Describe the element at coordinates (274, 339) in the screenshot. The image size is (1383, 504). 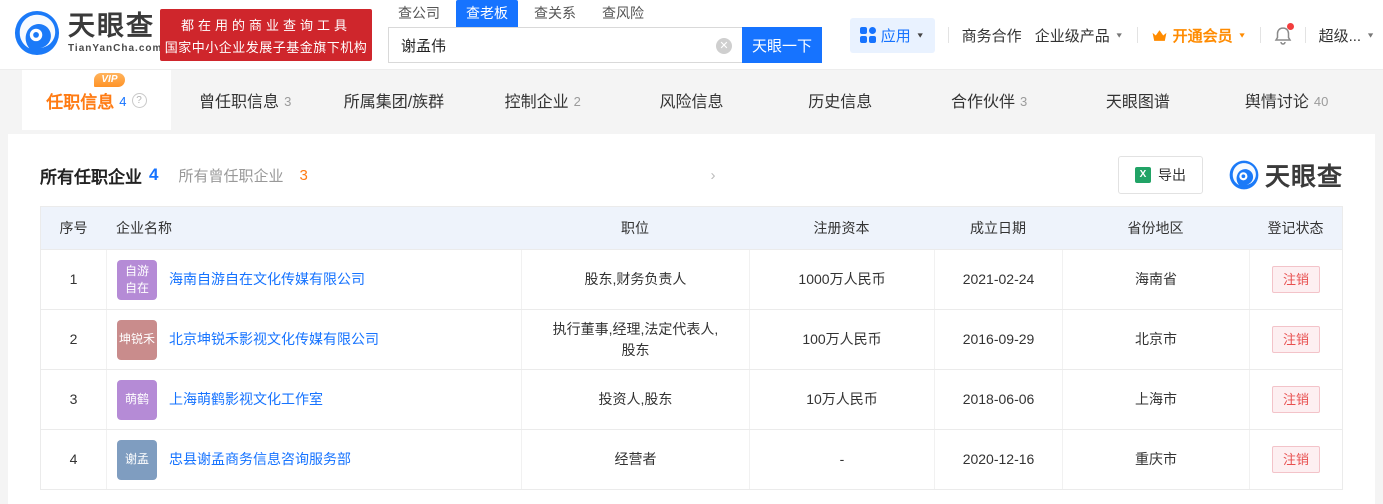
I see `company-link: 北京坤锐禾影视文化传媒有限公司` at that location.